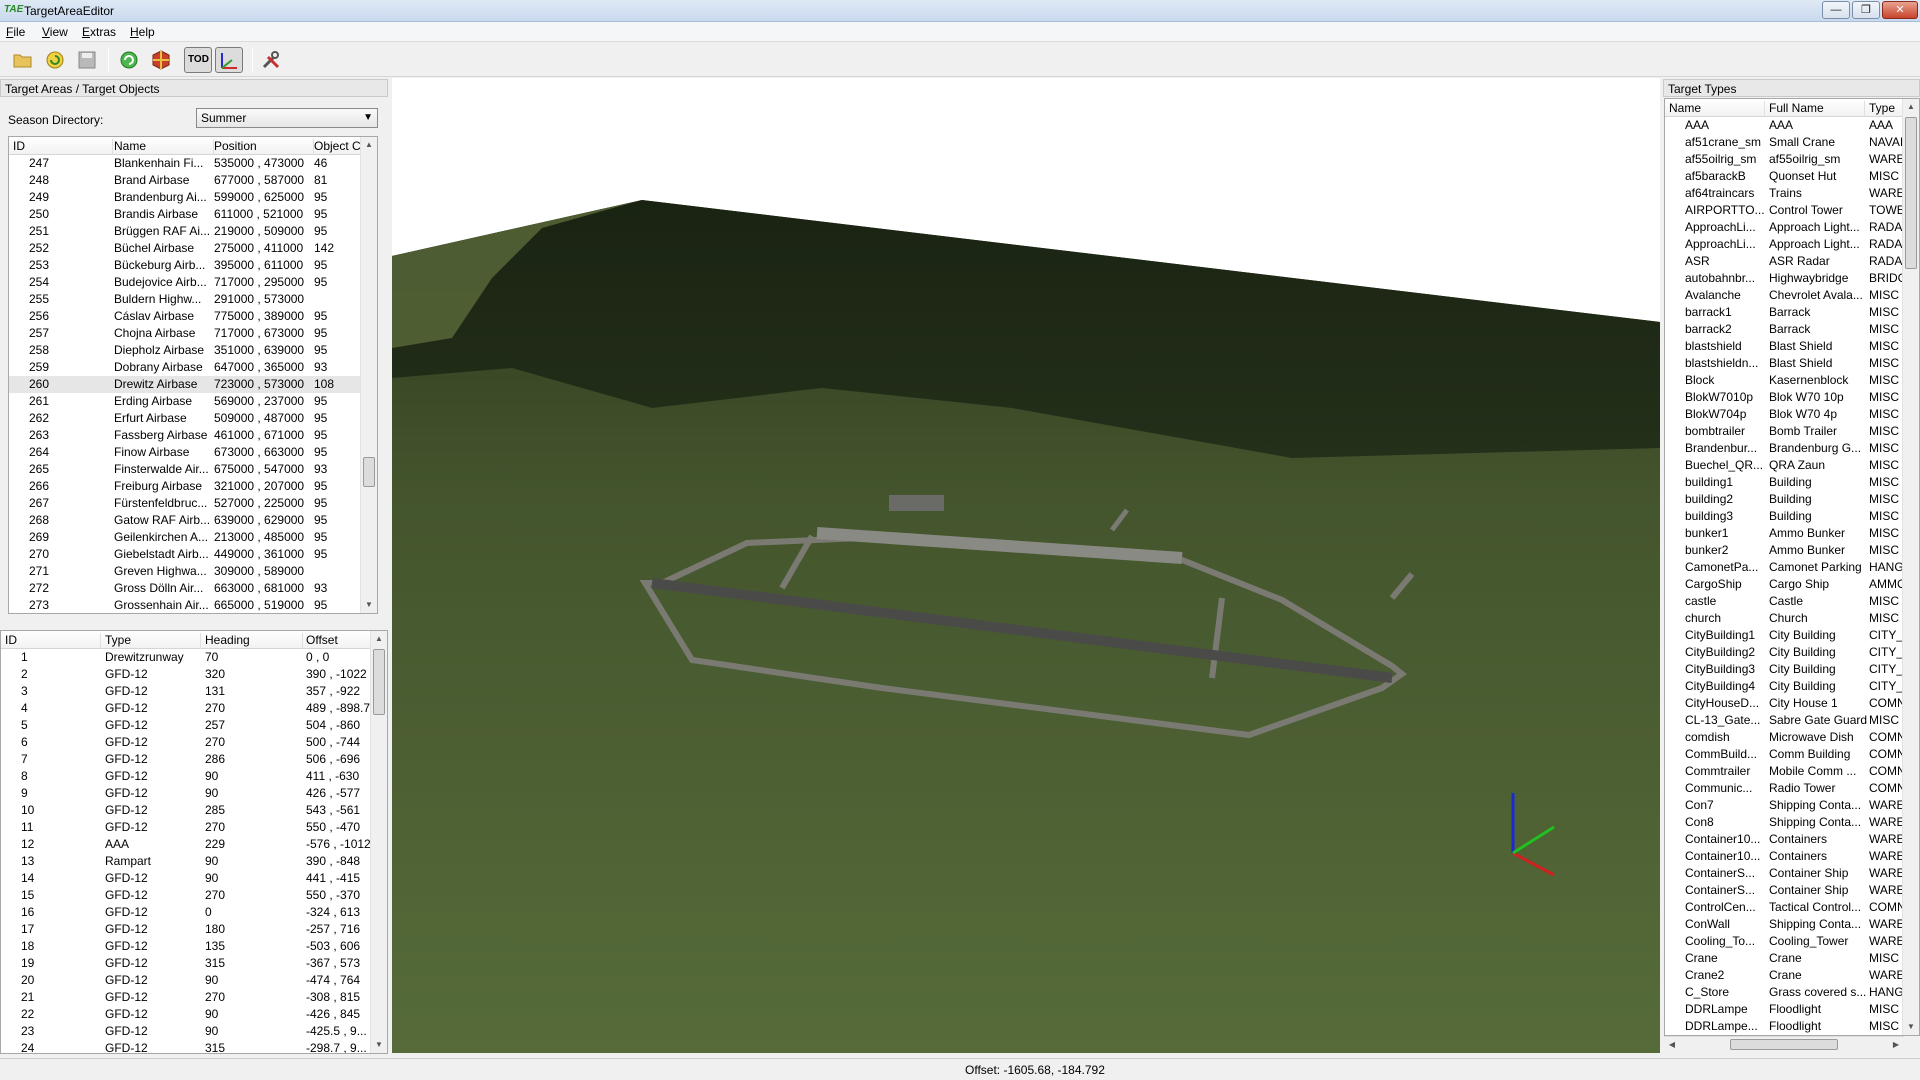 The image size is (1920, 1080). What do you see at coordinates (1783, 125) in the screenshot?
I see `table-row: AAA AAA AAA` at bounding box center [1783, 125].